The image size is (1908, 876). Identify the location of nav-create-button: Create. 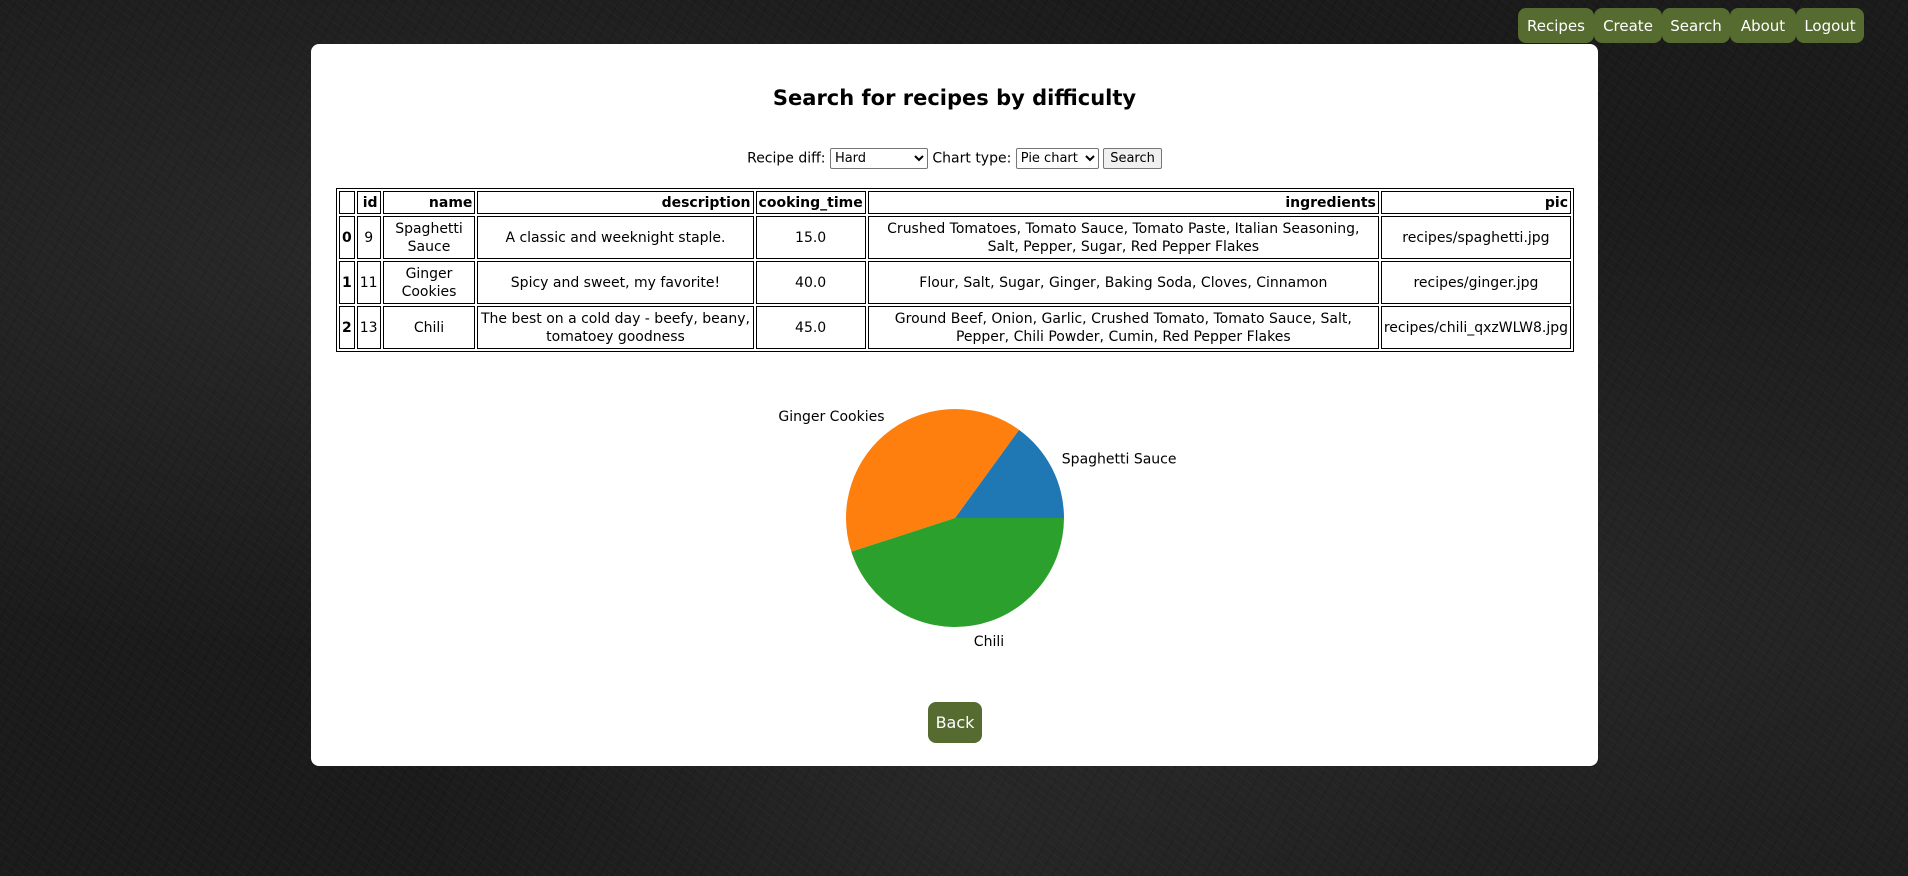
(1628, 25).